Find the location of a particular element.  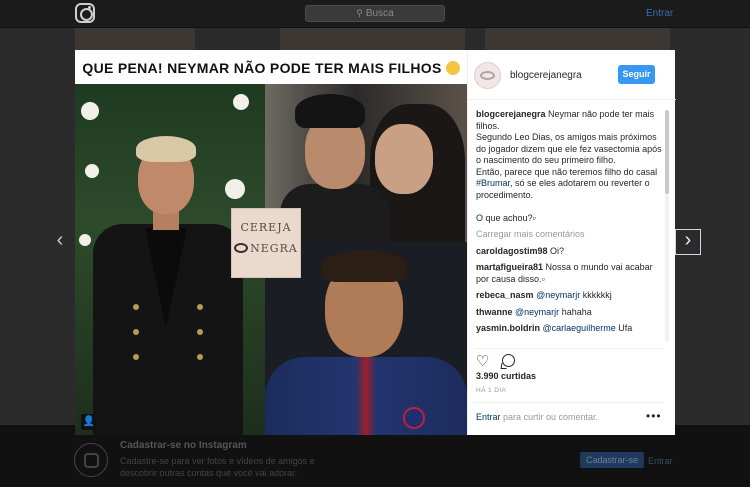

hashtag-link: #Brumar is located at coordinates (493, 183).